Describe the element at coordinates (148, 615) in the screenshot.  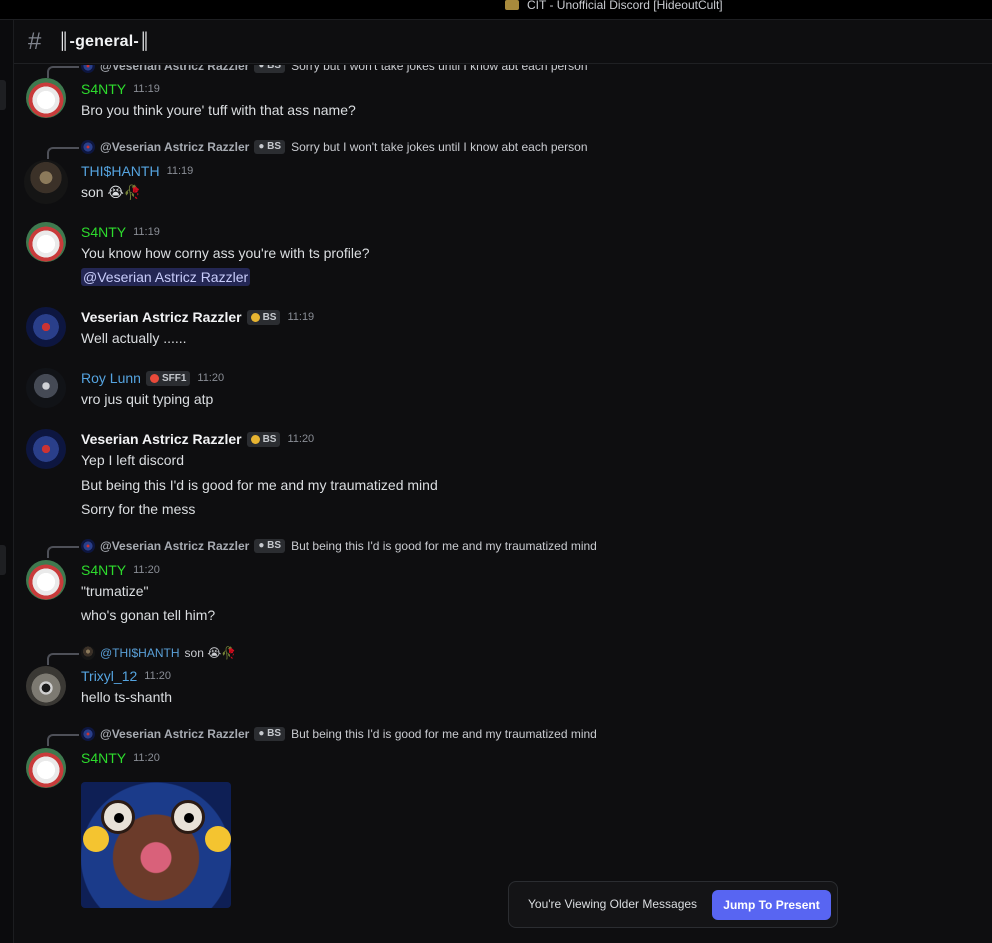
I see `message-text: who's gonan tell him?` at that location.